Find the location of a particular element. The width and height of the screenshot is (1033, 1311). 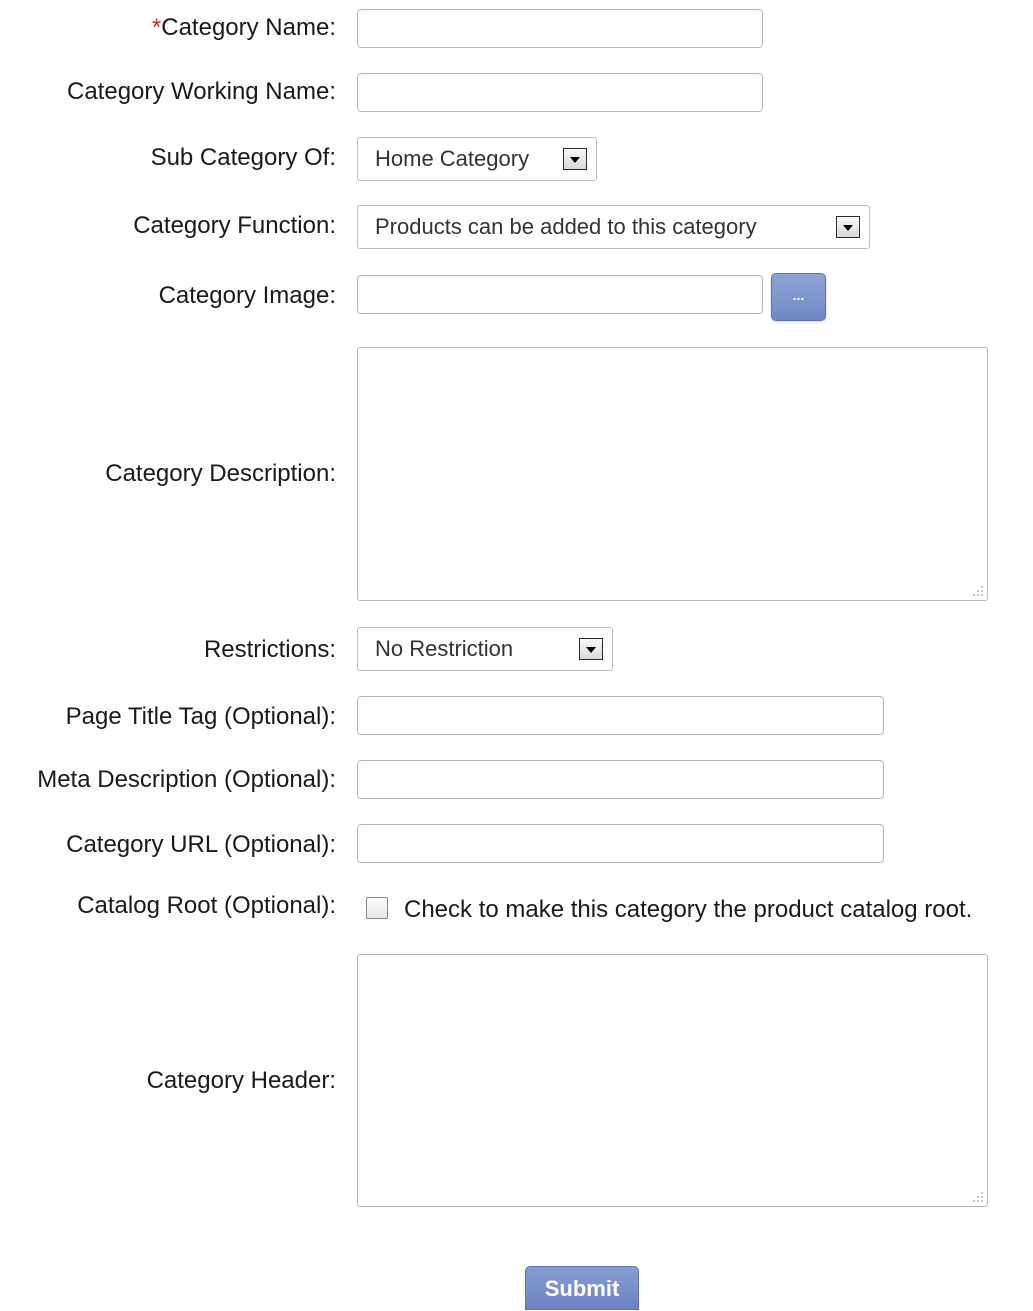

category-description-textarea is located at coordinates (672, 474).